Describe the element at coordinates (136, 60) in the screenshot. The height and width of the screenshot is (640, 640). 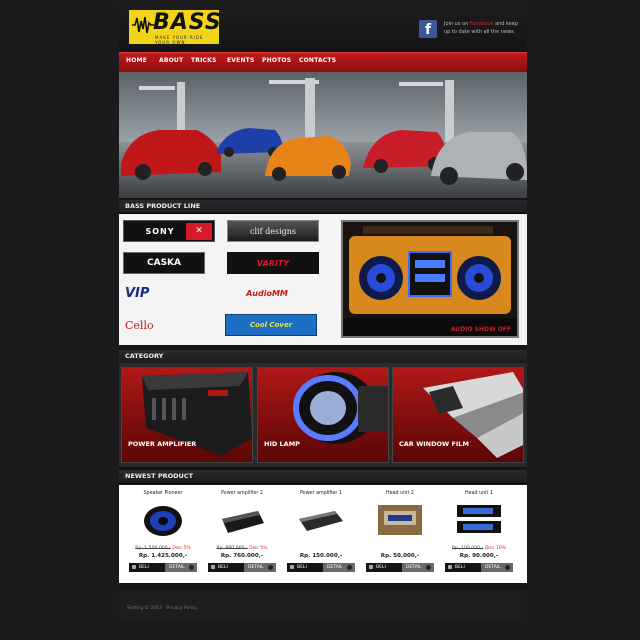
I see `nav-home: HOME` at that location.